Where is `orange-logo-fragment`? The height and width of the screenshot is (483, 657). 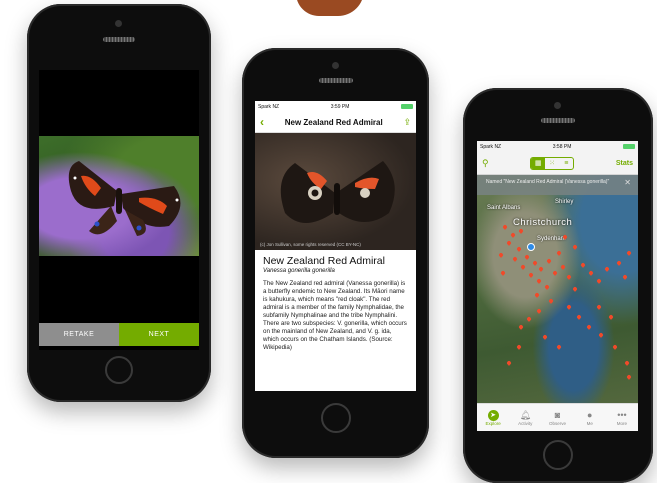 orange-logo-fragment is located at coordinates (330, 8).